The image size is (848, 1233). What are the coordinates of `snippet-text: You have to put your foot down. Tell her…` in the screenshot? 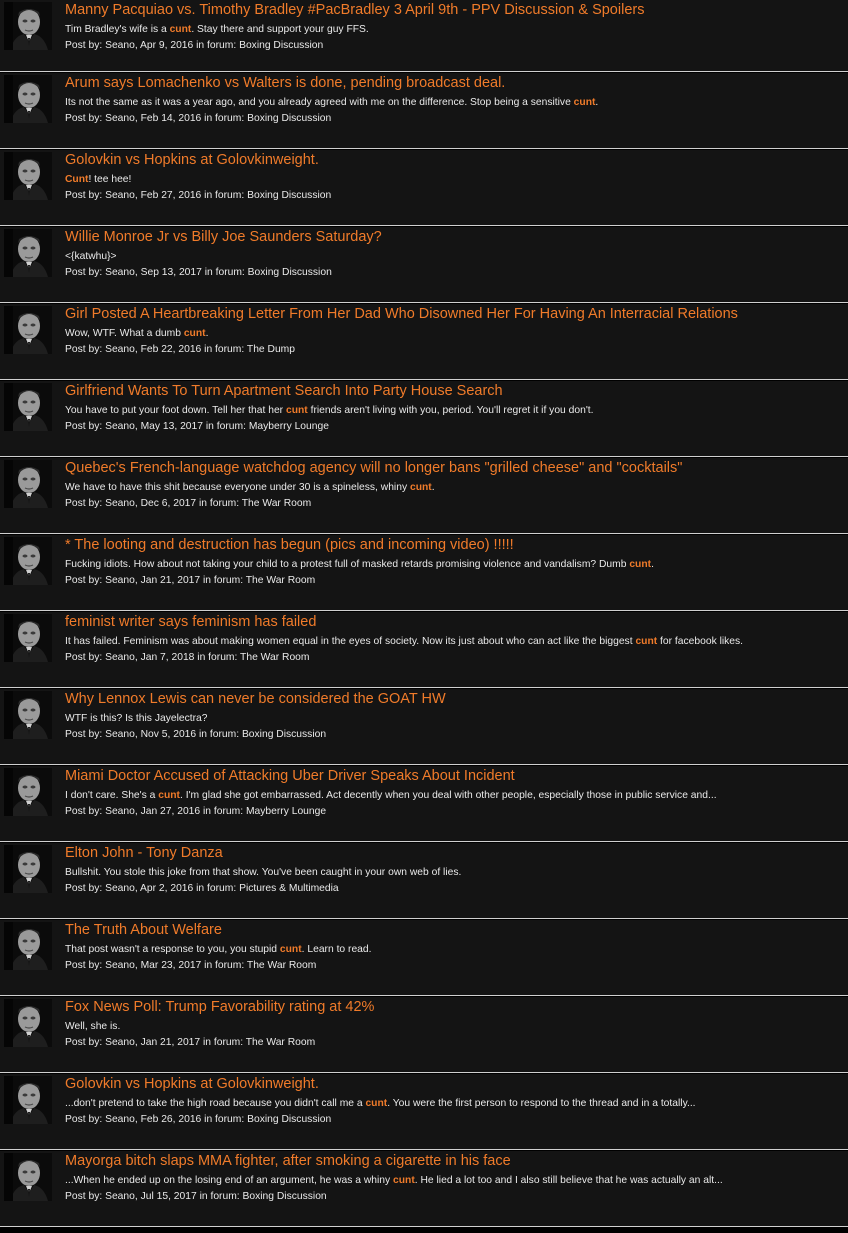 It's located at (175, 410).